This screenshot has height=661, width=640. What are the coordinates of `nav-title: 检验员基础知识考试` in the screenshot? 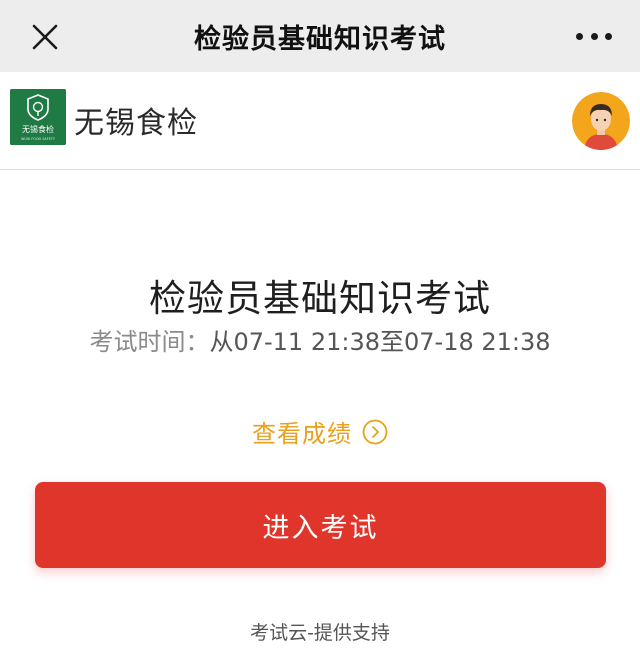 It's located at (320, 39).